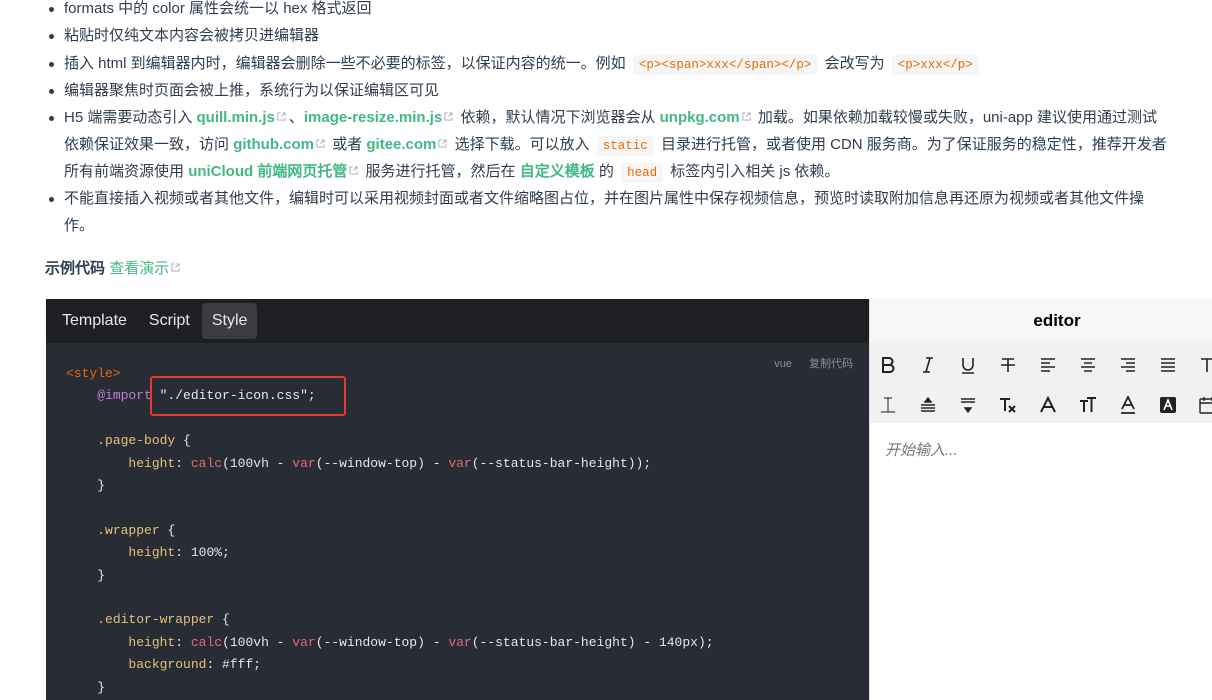 This screenshot has width=1212, height=700. Describe the element at coordinates (79, 225) in the screenshot. I see `list-item-text: 作。` at that location.